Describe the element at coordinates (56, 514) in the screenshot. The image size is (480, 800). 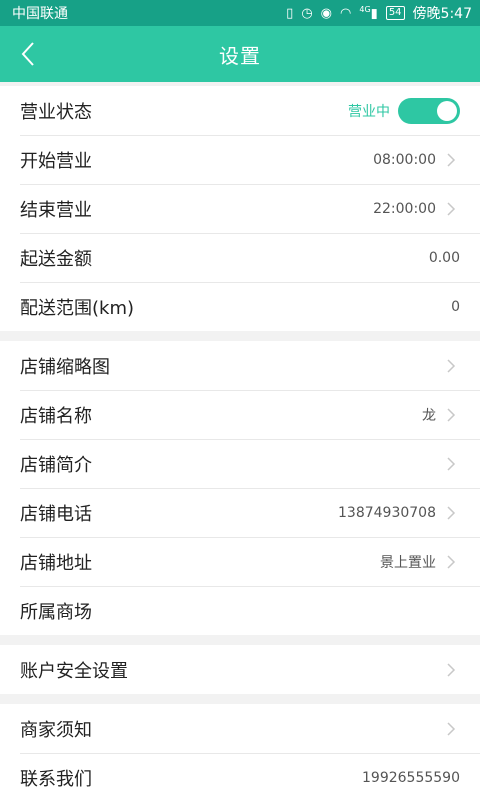
I see `row-label: 店铺电话` at that location.